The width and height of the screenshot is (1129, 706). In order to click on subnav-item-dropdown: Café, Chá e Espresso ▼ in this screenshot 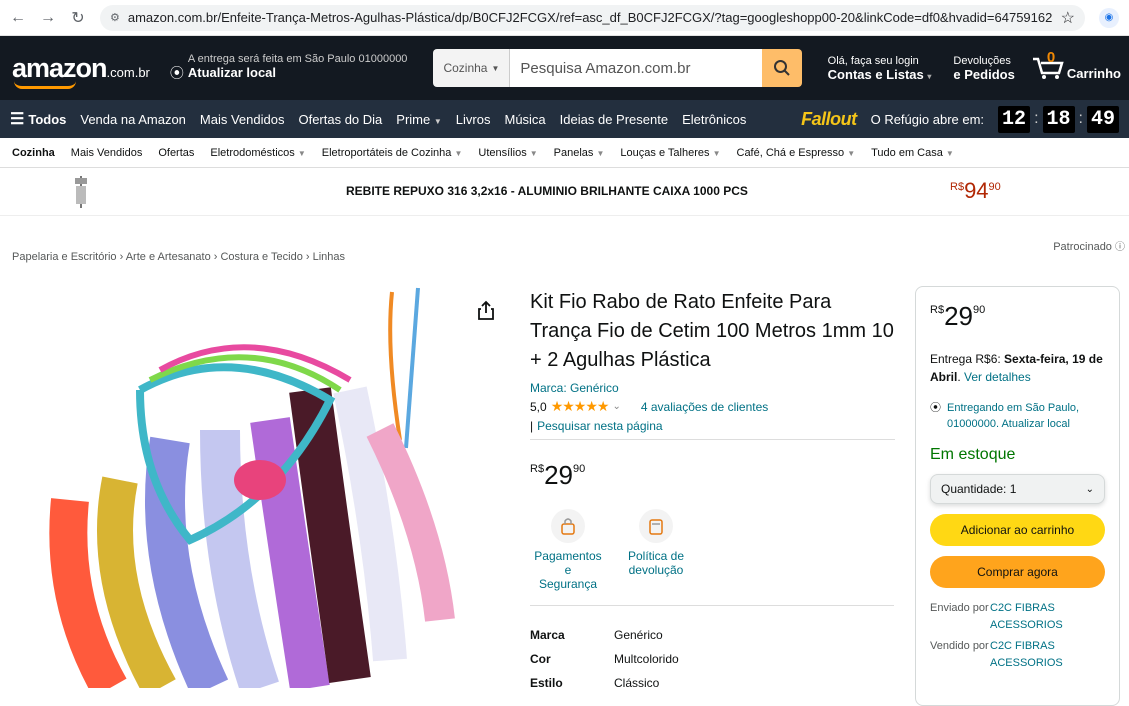, I will do `click(796, 153)`.